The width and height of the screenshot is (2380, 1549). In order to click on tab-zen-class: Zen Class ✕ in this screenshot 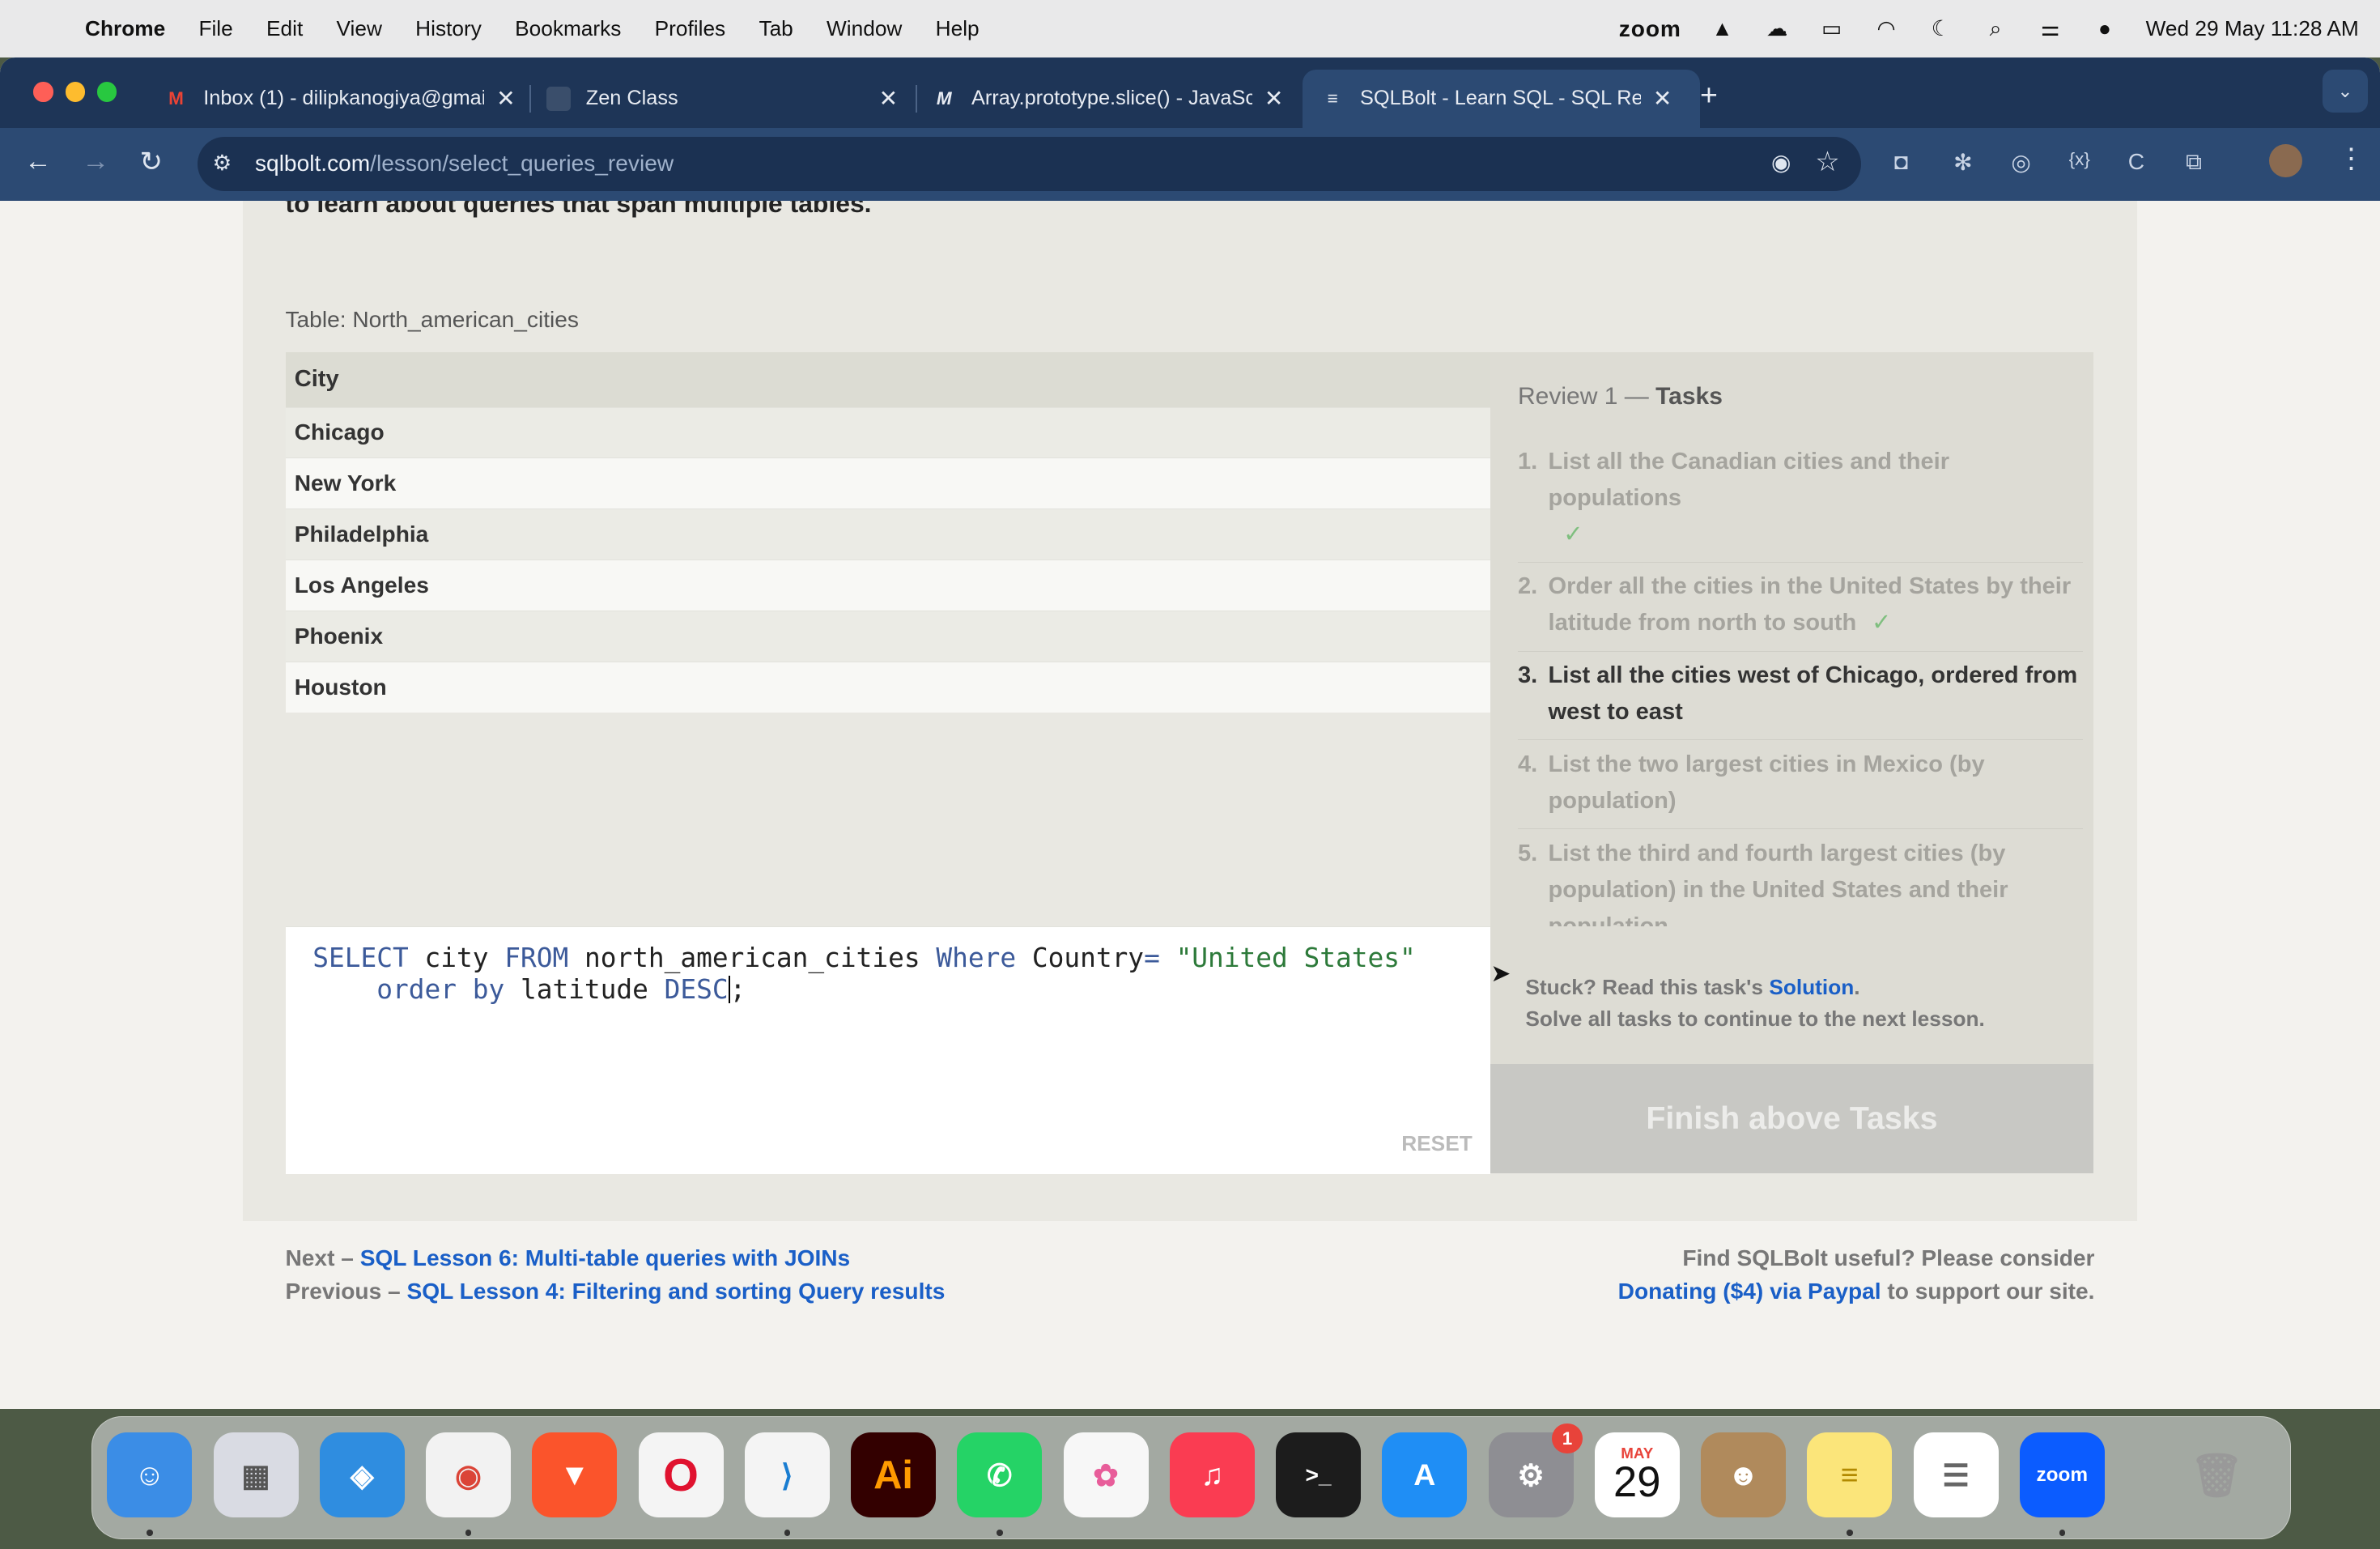, I will do `click(729, 98)`.